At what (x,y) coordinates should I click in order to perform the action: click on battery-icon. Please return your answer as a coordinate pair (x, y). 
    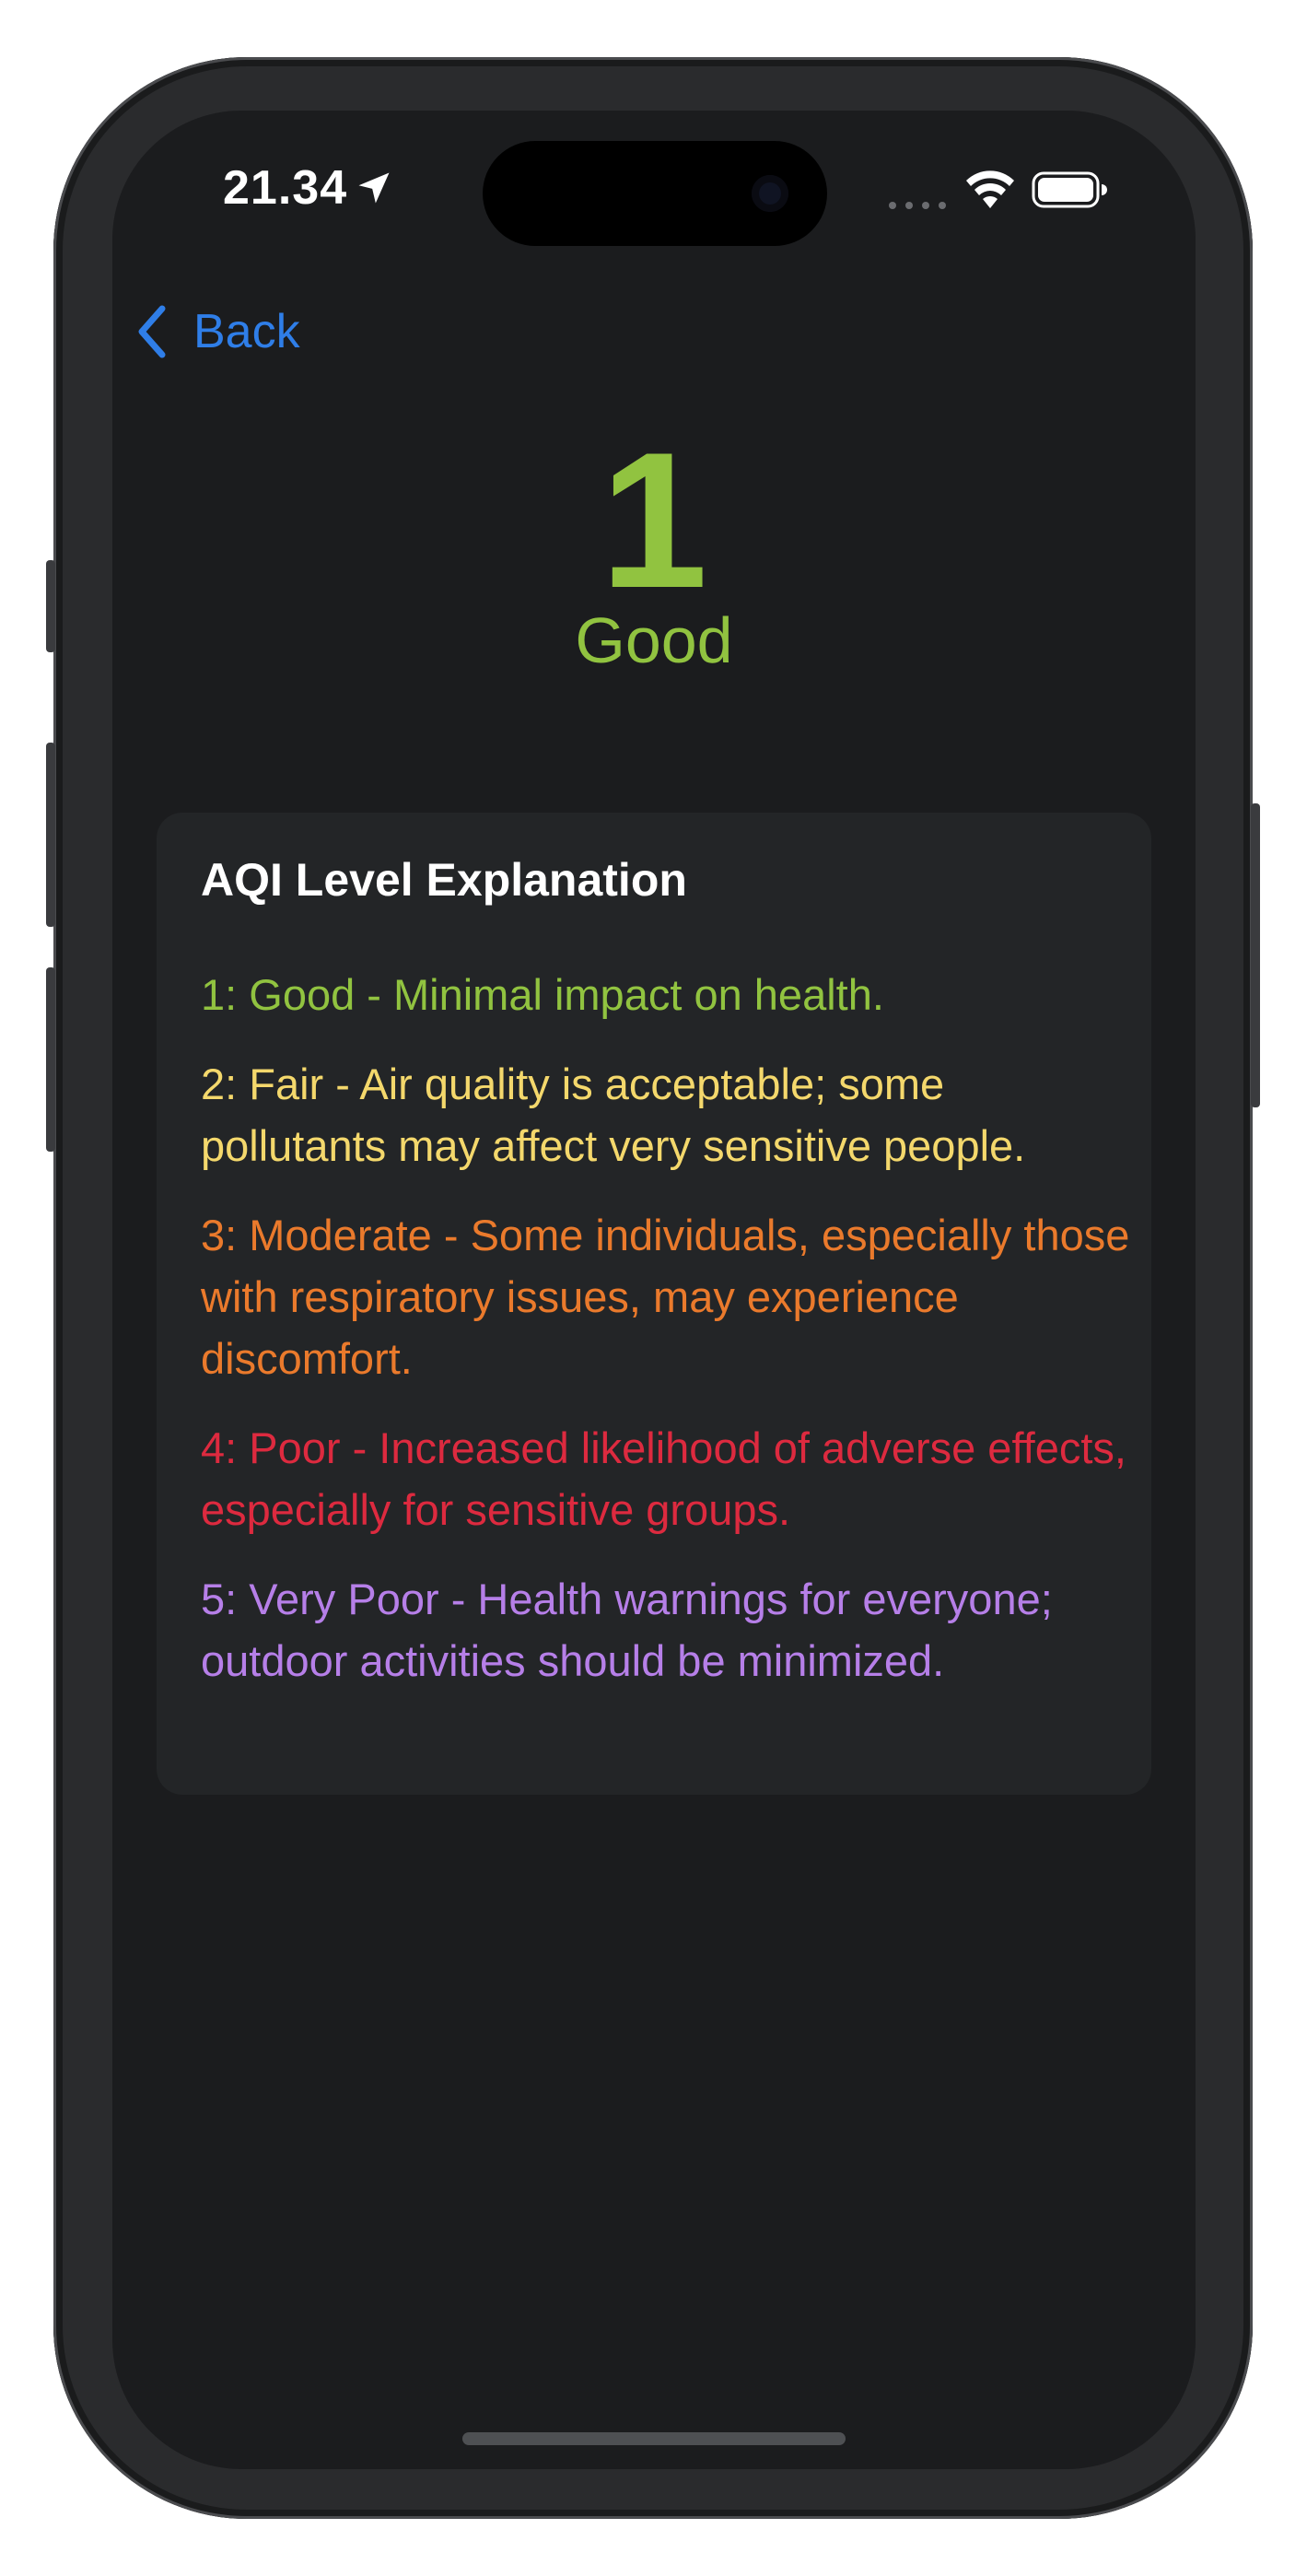
    Looking at the image, I should click on (1069, 189).